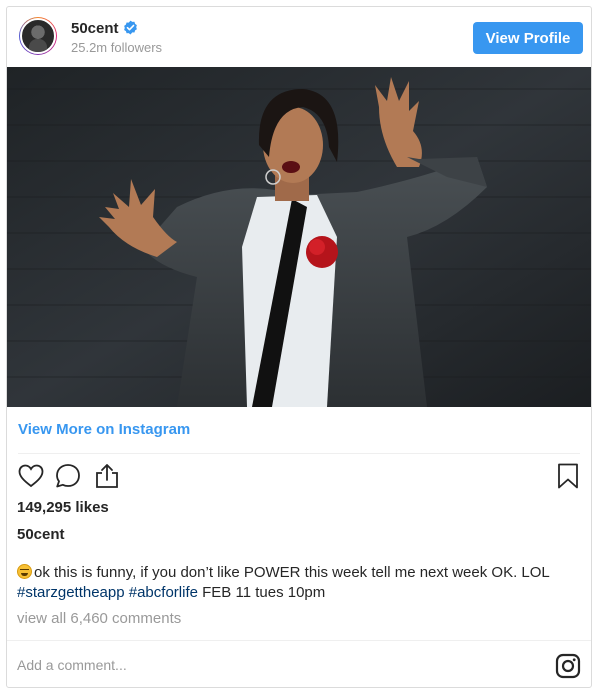 This screenshot has width=600, height=694. I want to click on hashtag-link: #starzgettheapp, so click(71, 592).